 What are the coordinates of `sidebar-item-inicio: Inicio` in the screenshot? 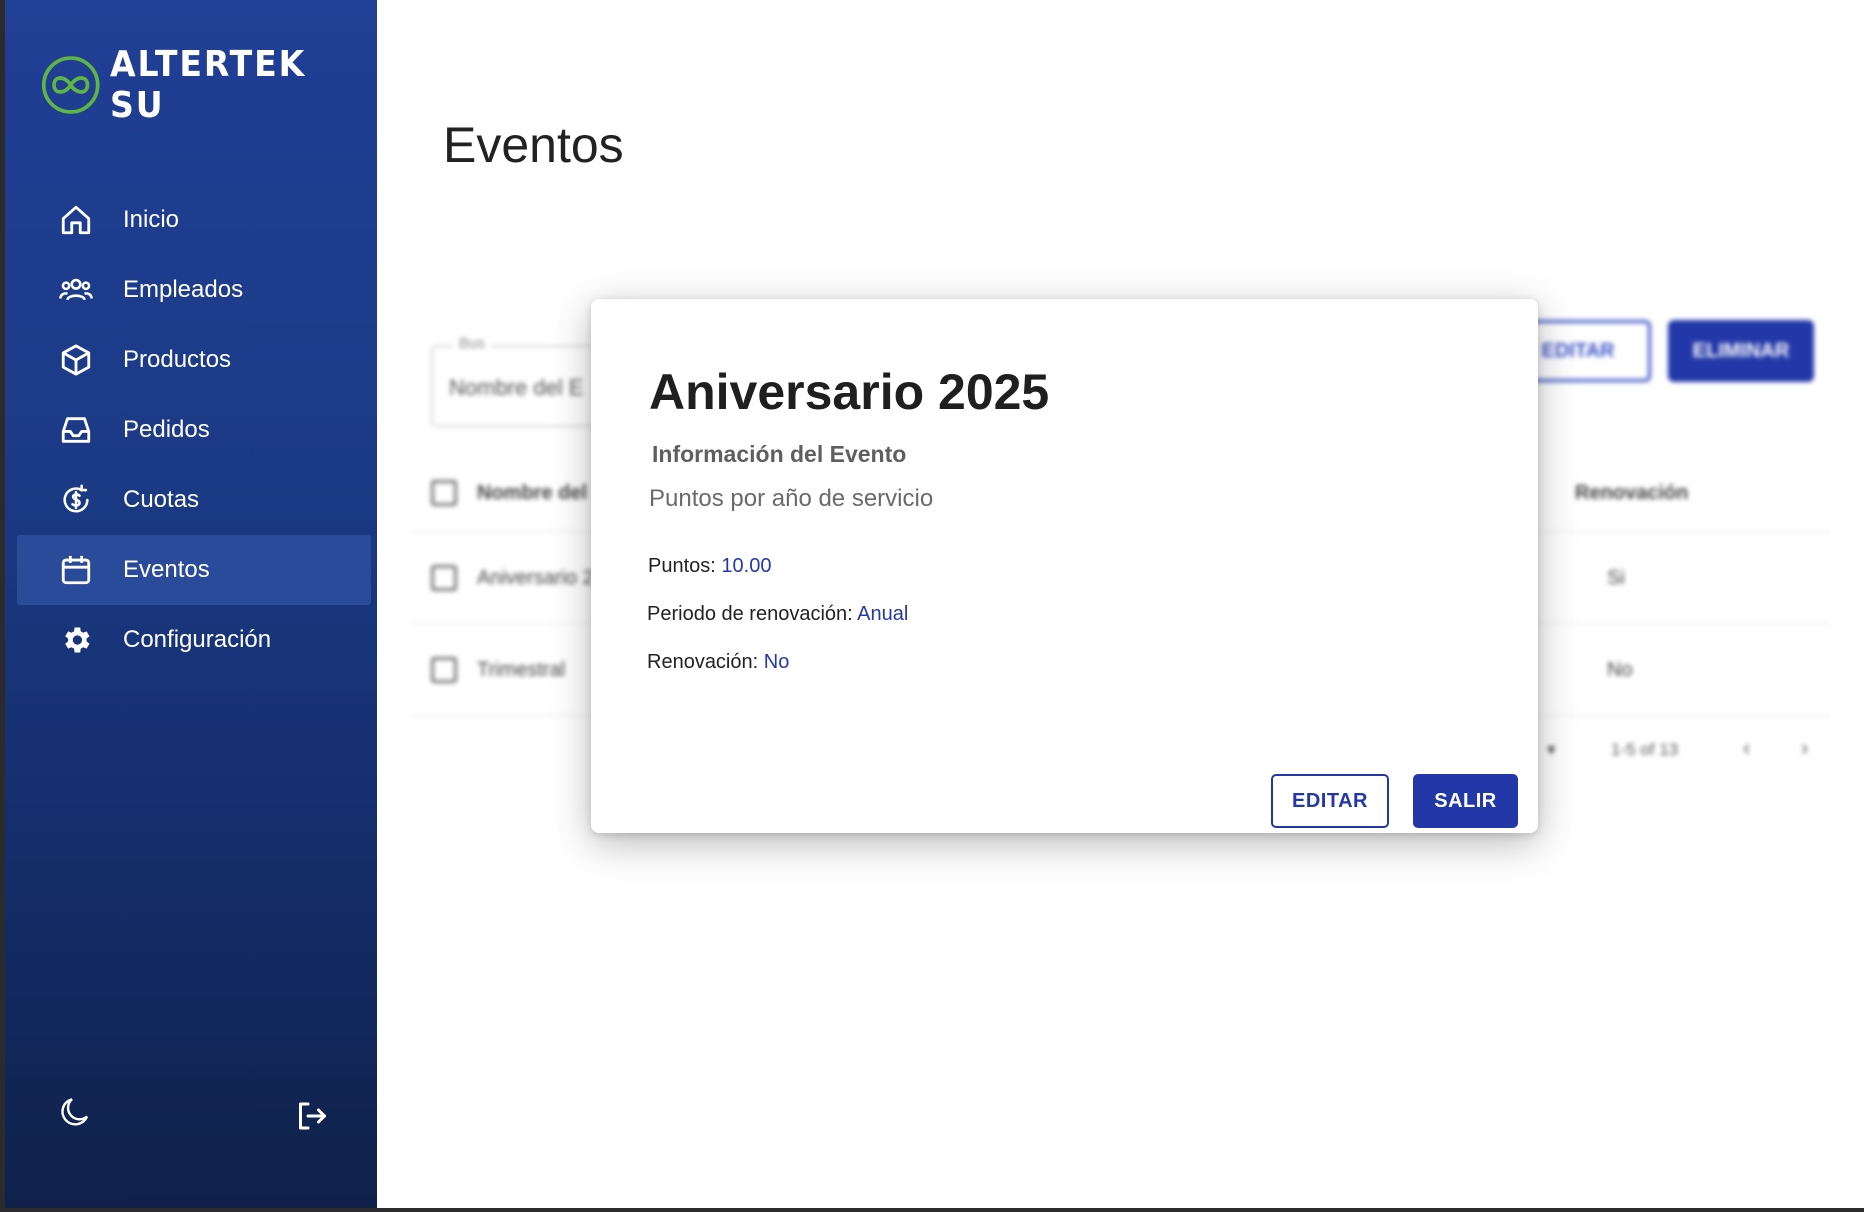 It's located at (194, 220).